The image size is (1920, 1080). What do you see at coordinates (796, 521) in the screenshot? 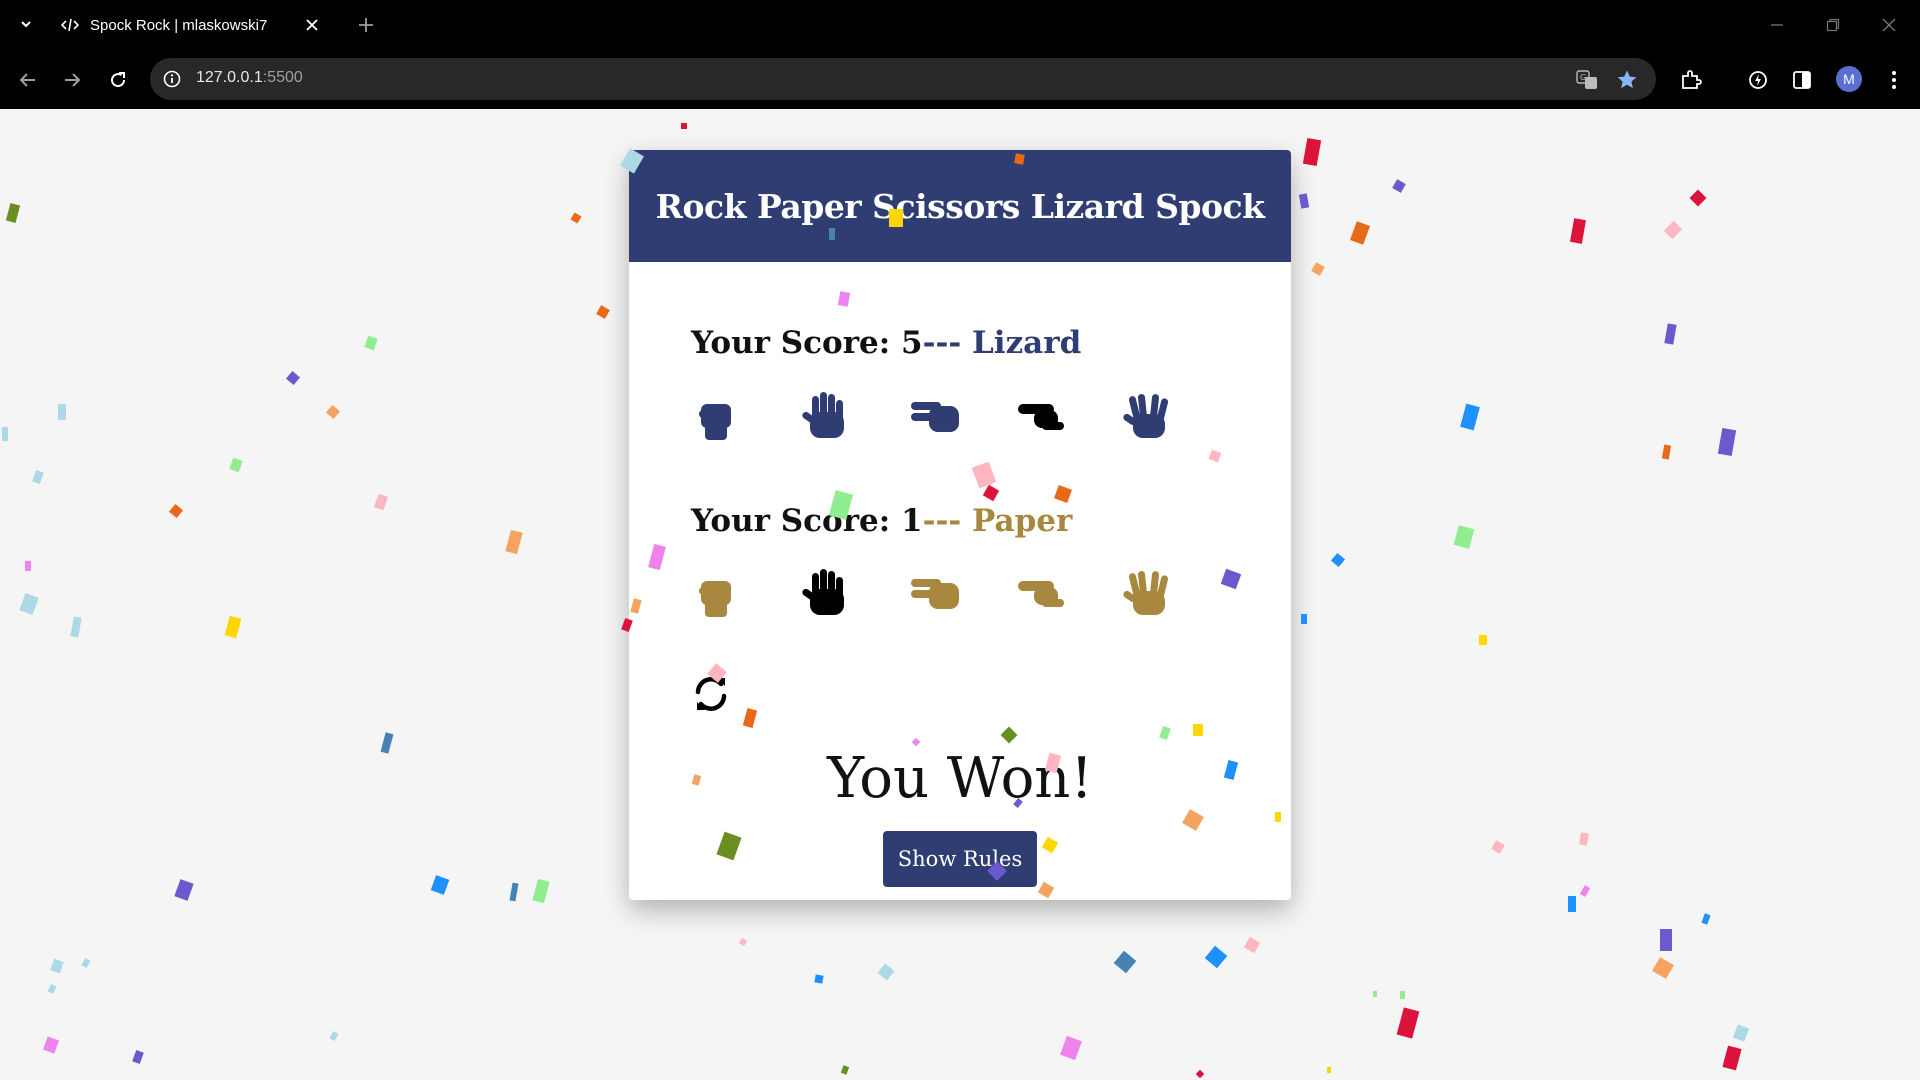
I see `computer-score-label: Your Score:` at bounding box center [796, 521].